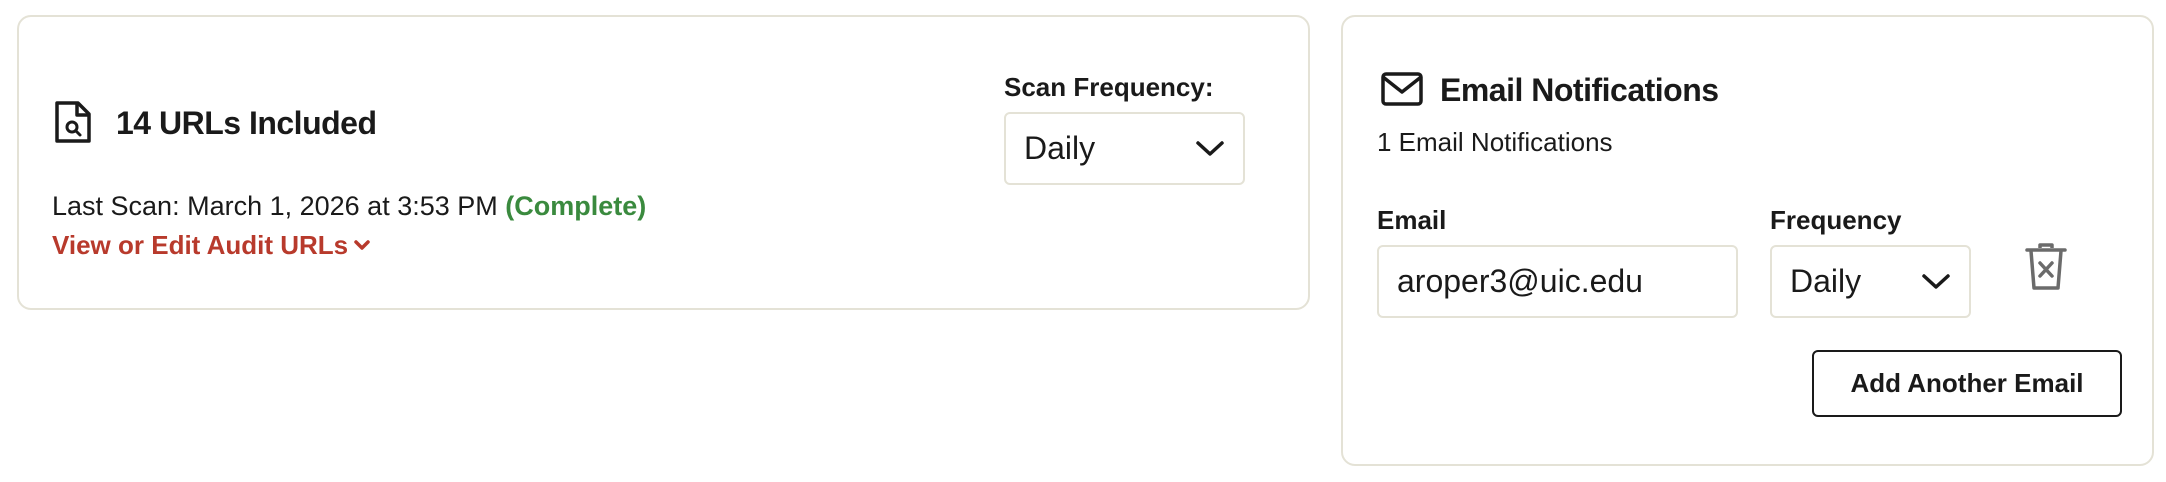 Image resolution: width=2166 pixels, height=482 pixels. I want to click on email-frequency-value: Daily, so click(1826, 281).